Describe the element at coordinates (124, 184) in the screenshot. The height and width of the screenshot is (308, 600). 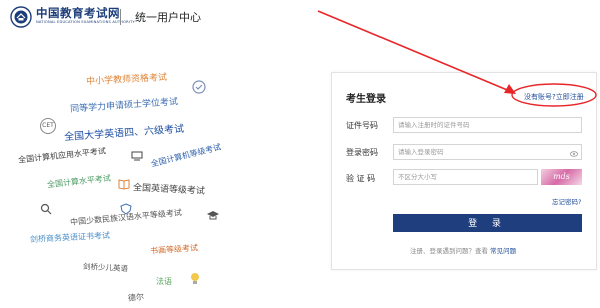
I see `book-icon` at that location.